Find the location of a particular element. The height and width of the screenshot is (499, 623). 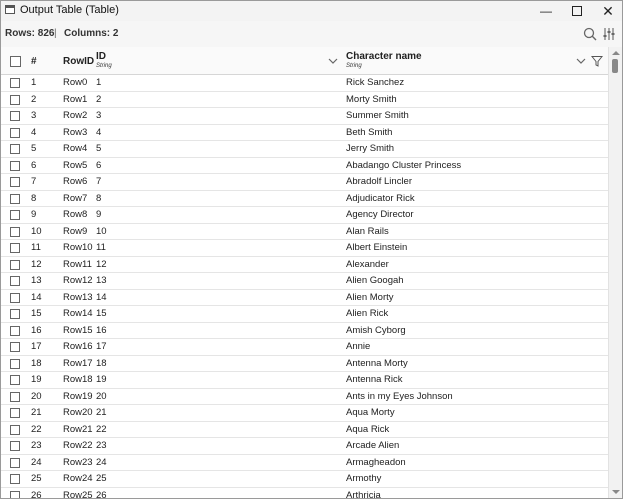

header-rowid: RowID is located at coordinates (78, 61).